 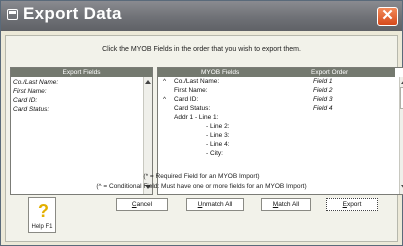 I want to click on myob-field-name: Co./Last Name:, so click(x=197, y=81).